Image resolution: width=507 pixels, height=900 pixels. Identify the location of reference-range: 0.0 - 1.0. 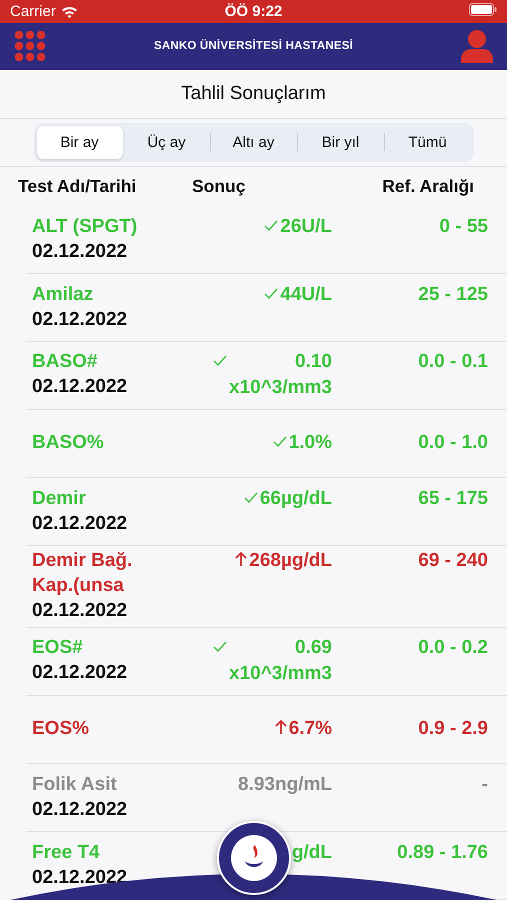
(452, 442).